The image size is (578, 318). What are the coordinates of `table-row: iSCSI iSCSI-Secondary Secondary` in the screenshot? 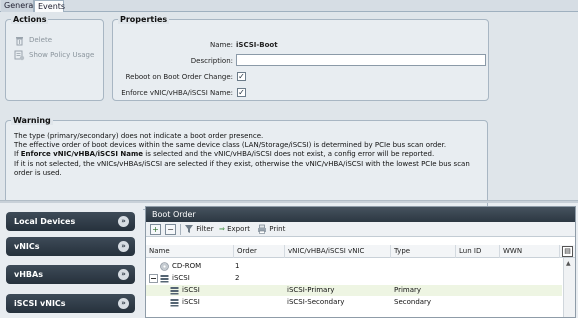 It's located at (354, 302).